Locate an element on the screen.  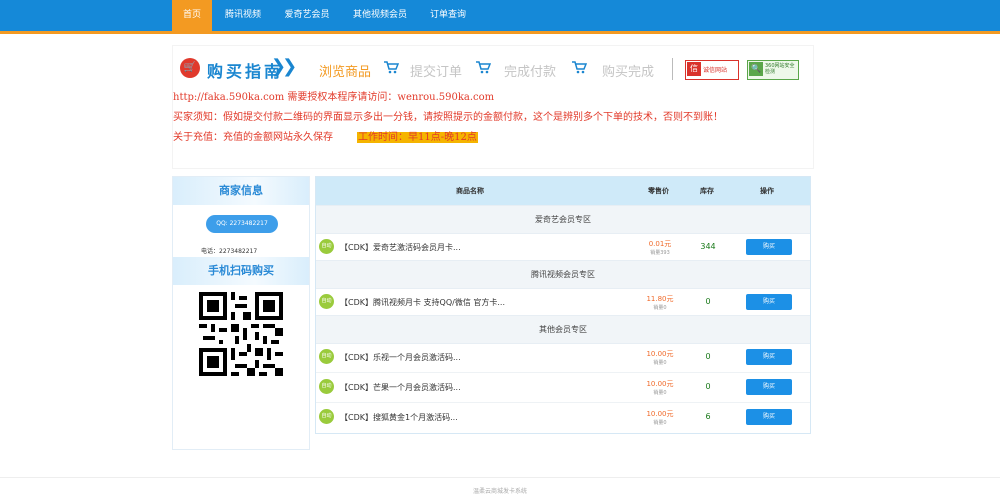
section-tencent: 腾讯视频会员专区 is located at coordinates (563, 274).